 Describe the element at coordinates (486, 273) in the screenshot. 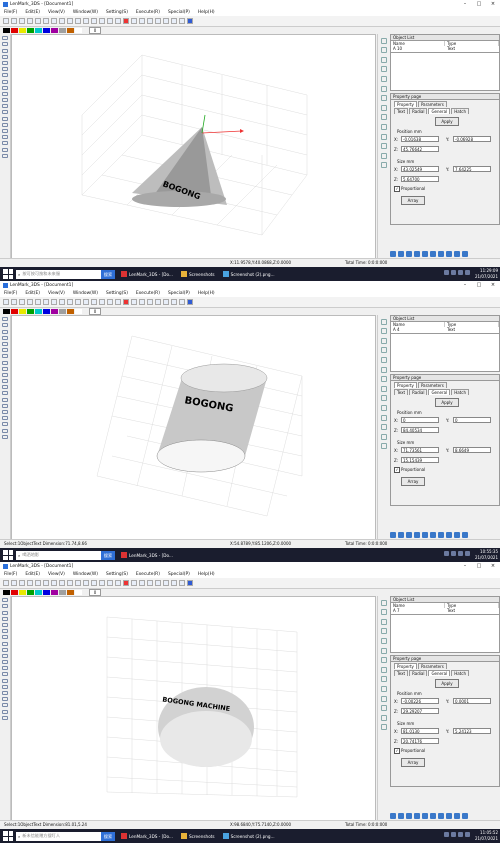

I see `clock: 11:29:09 21/07/2021` at that location.